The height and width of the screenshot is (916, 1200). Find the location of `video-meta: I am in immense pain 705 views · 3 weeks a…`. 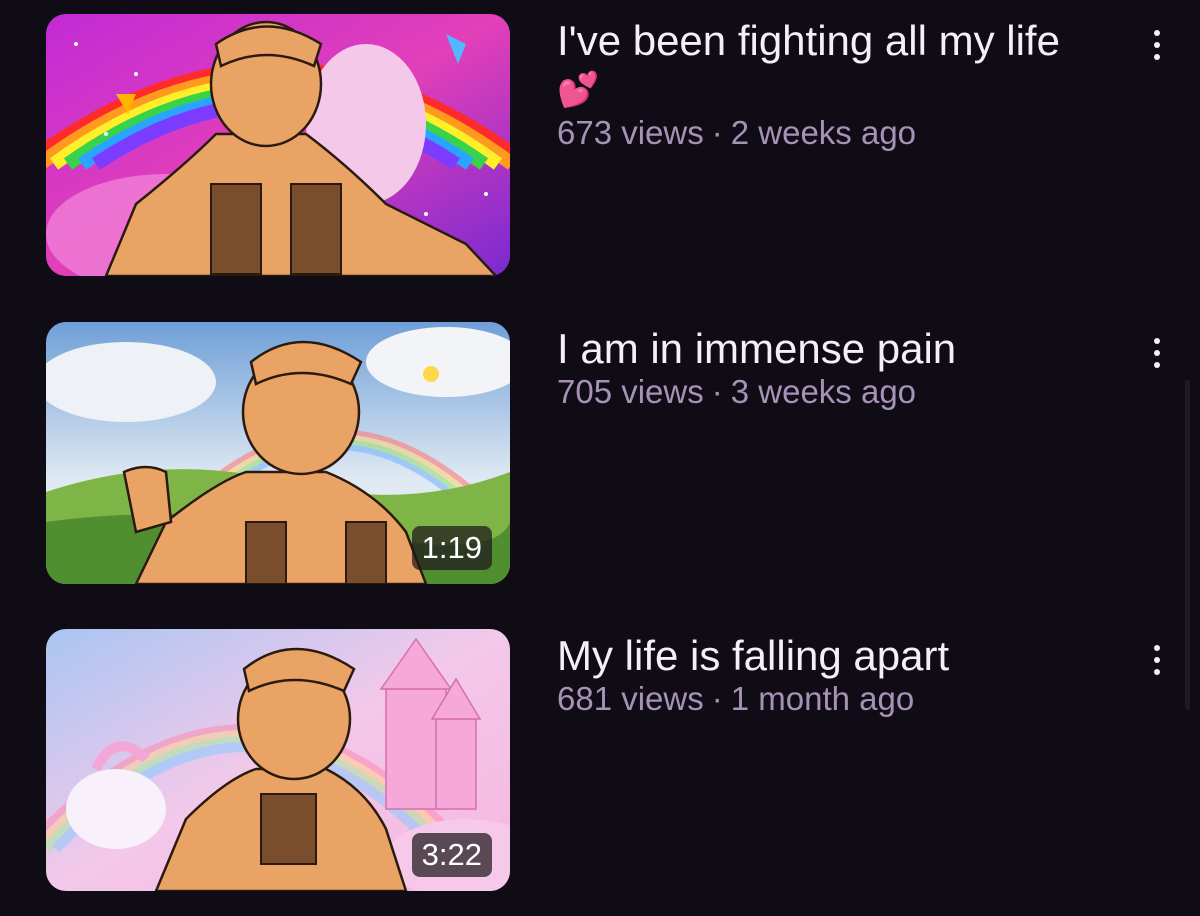

video-meta: I am in immense pain 705 views · 3 weeks a… is located at coordinates (827, 369).